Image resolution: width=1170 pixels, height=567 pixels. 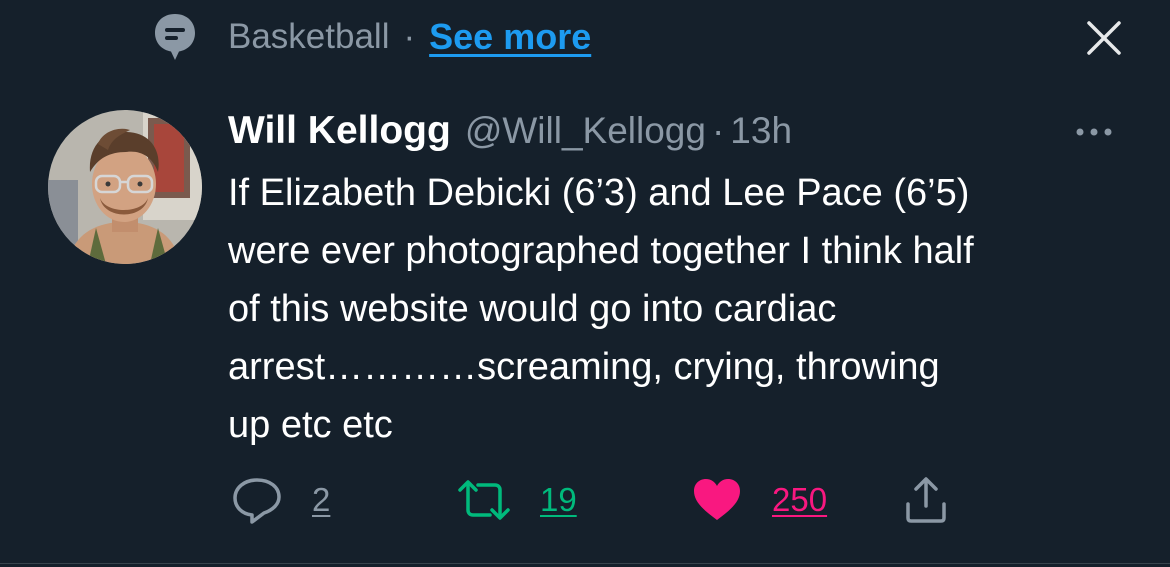 I want to click on reply-icon, so click(x=257, y=501).